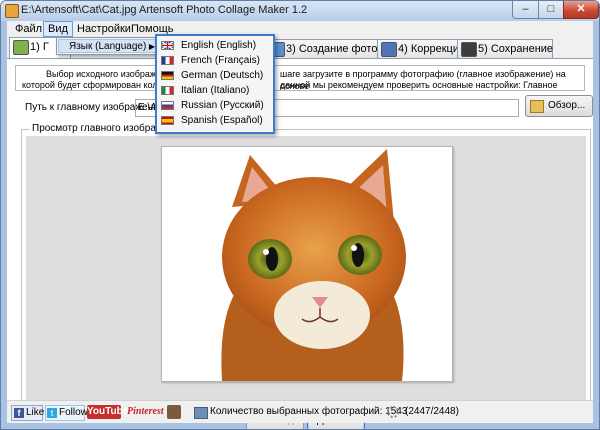 Image resolution: width=600 pixels, height=430 pixels. I want to click on loading-spinner-icon, so click(393, 412).